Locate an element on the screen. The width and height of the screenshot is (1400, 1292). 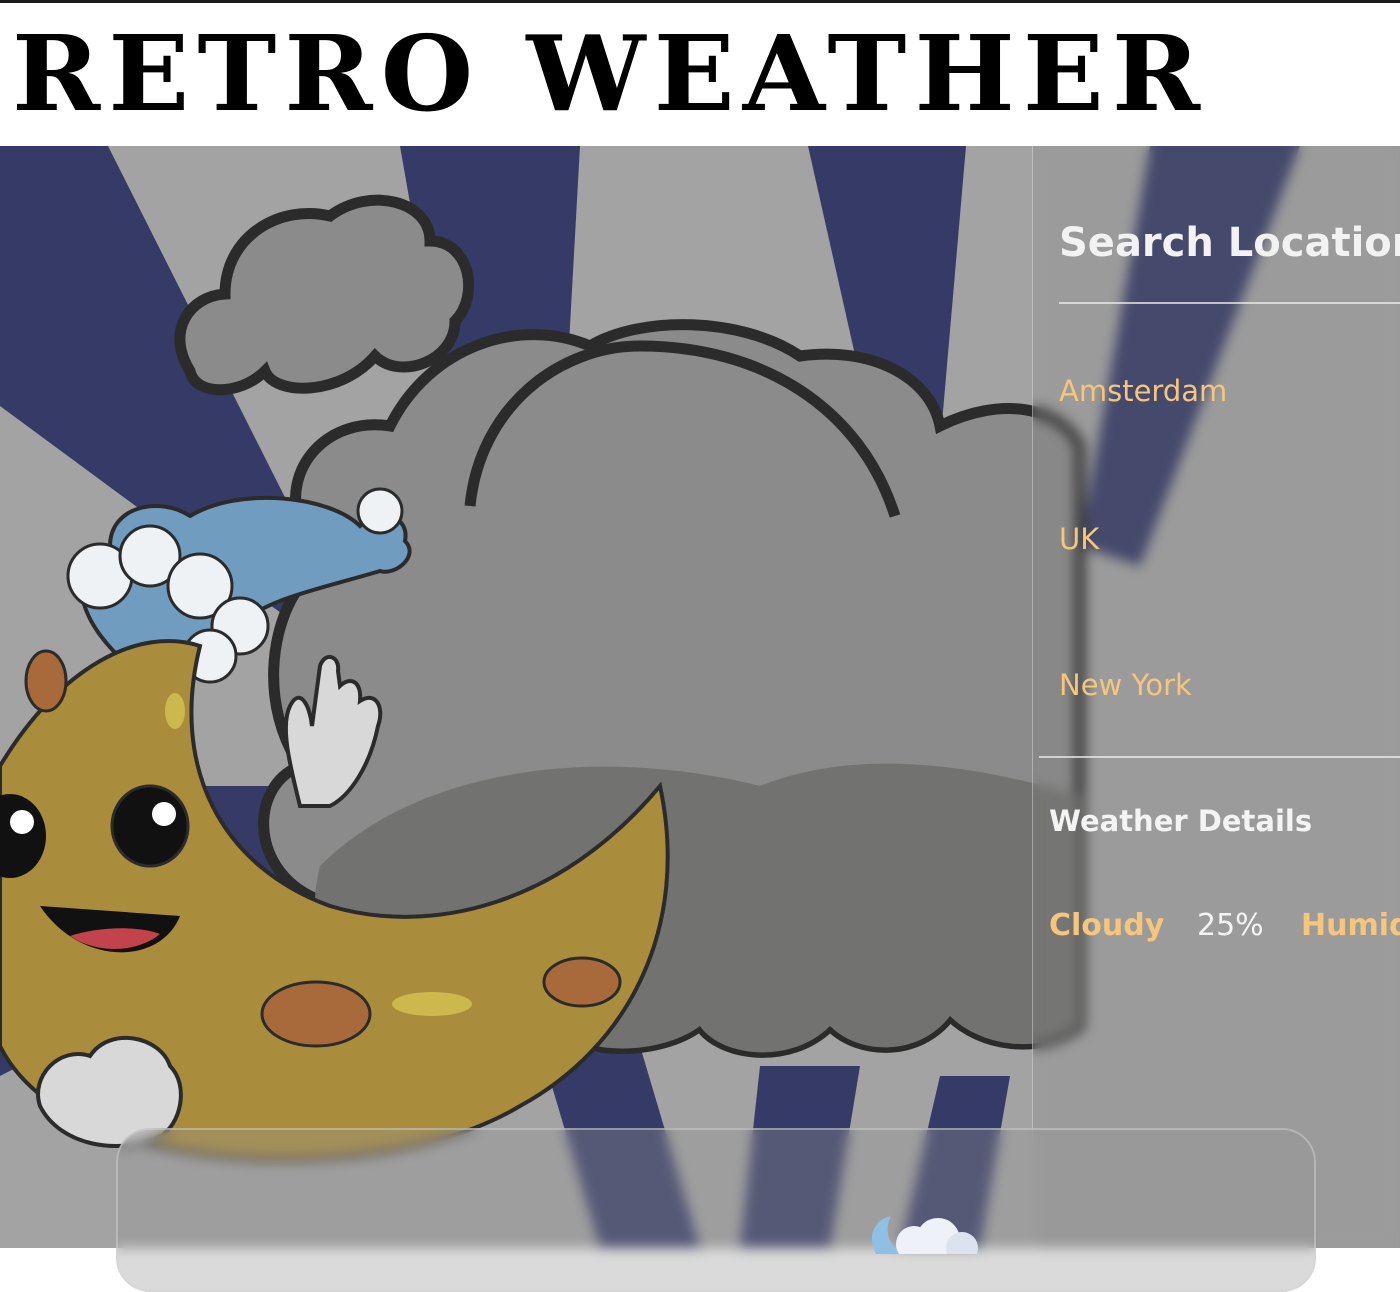
app-header: RETRO WEATHER is located at coordinates (700, 74).